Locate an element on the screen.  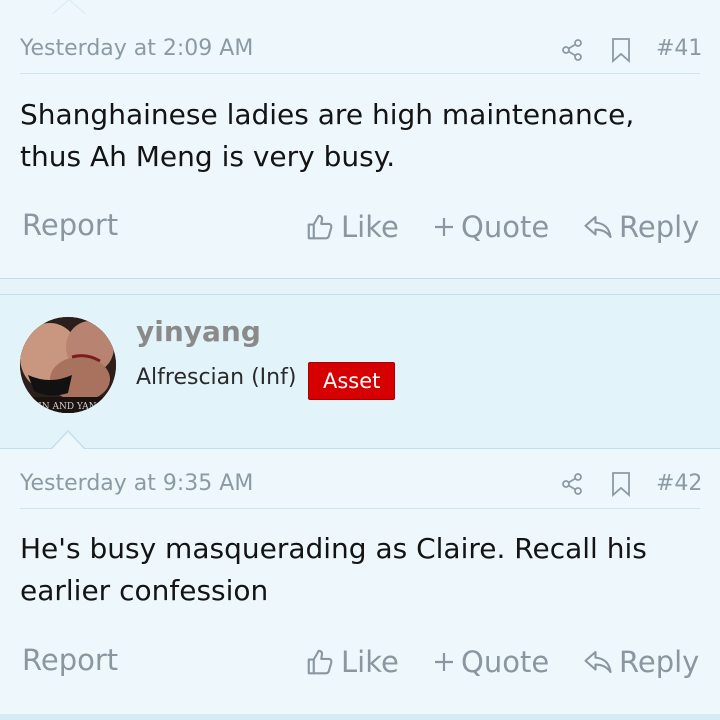
post-number: #42 is located at coordinates (679, 483).